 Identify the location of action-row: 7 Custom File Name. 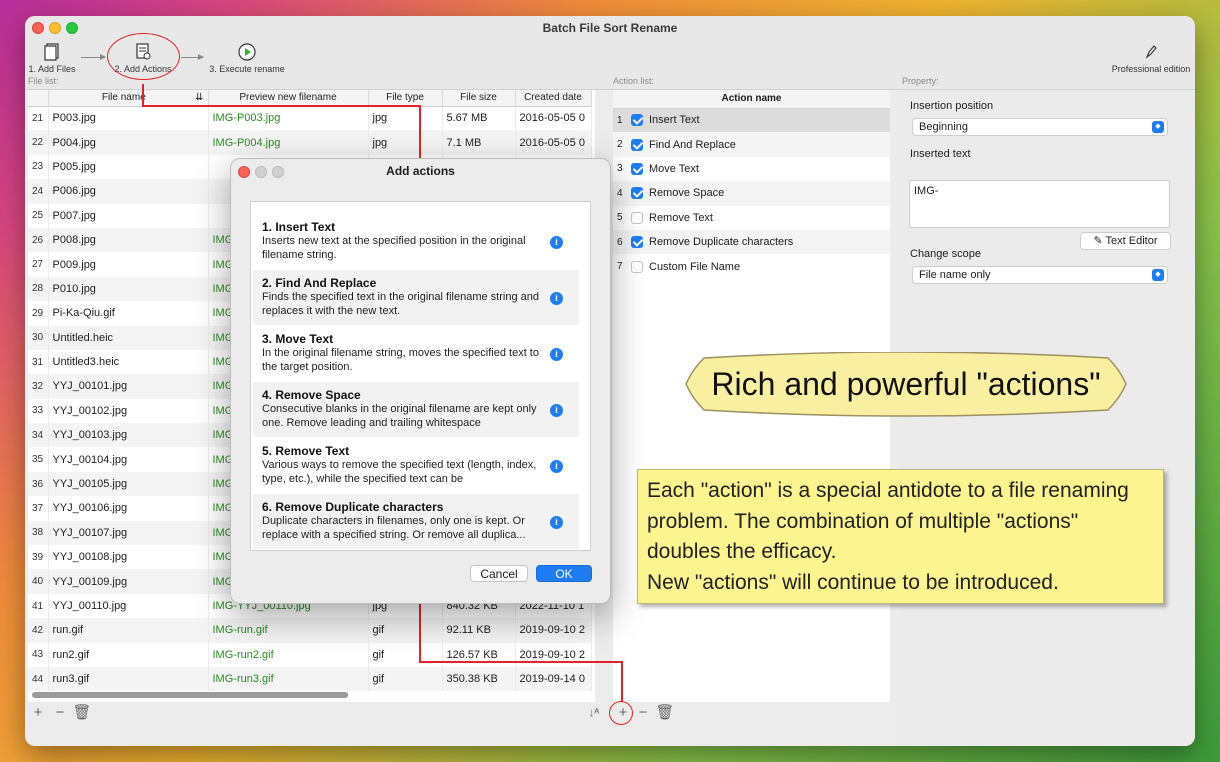
(751, 266).